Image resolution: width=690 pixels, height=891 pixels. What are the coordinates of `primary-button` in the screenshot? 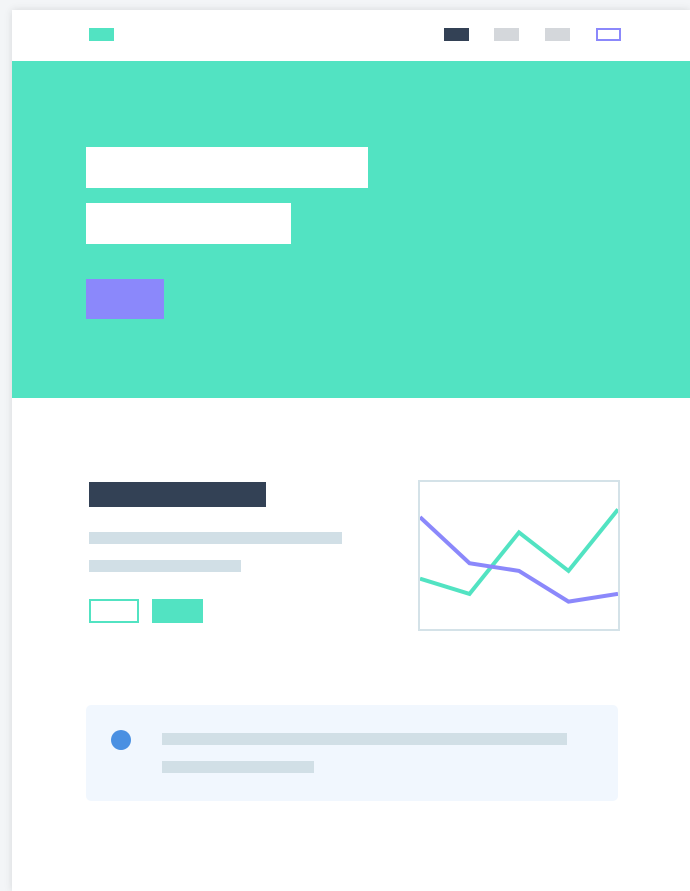 It's located at (177, 611).